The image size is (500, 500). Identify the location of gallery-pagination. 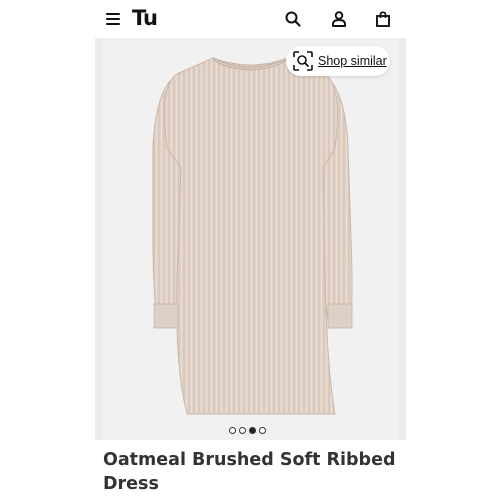
(247, 430).